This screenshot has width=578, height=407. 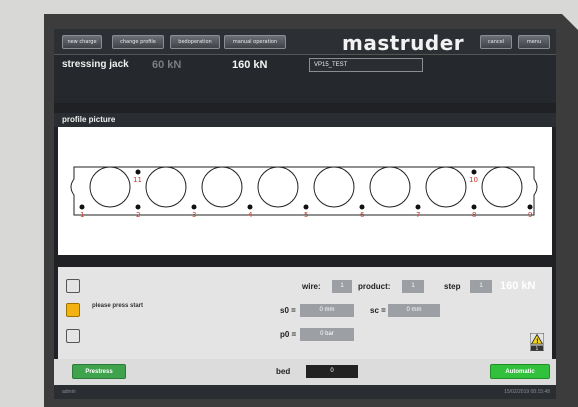 I want to click on sc-label: sc =, so click(x=378, y=310).